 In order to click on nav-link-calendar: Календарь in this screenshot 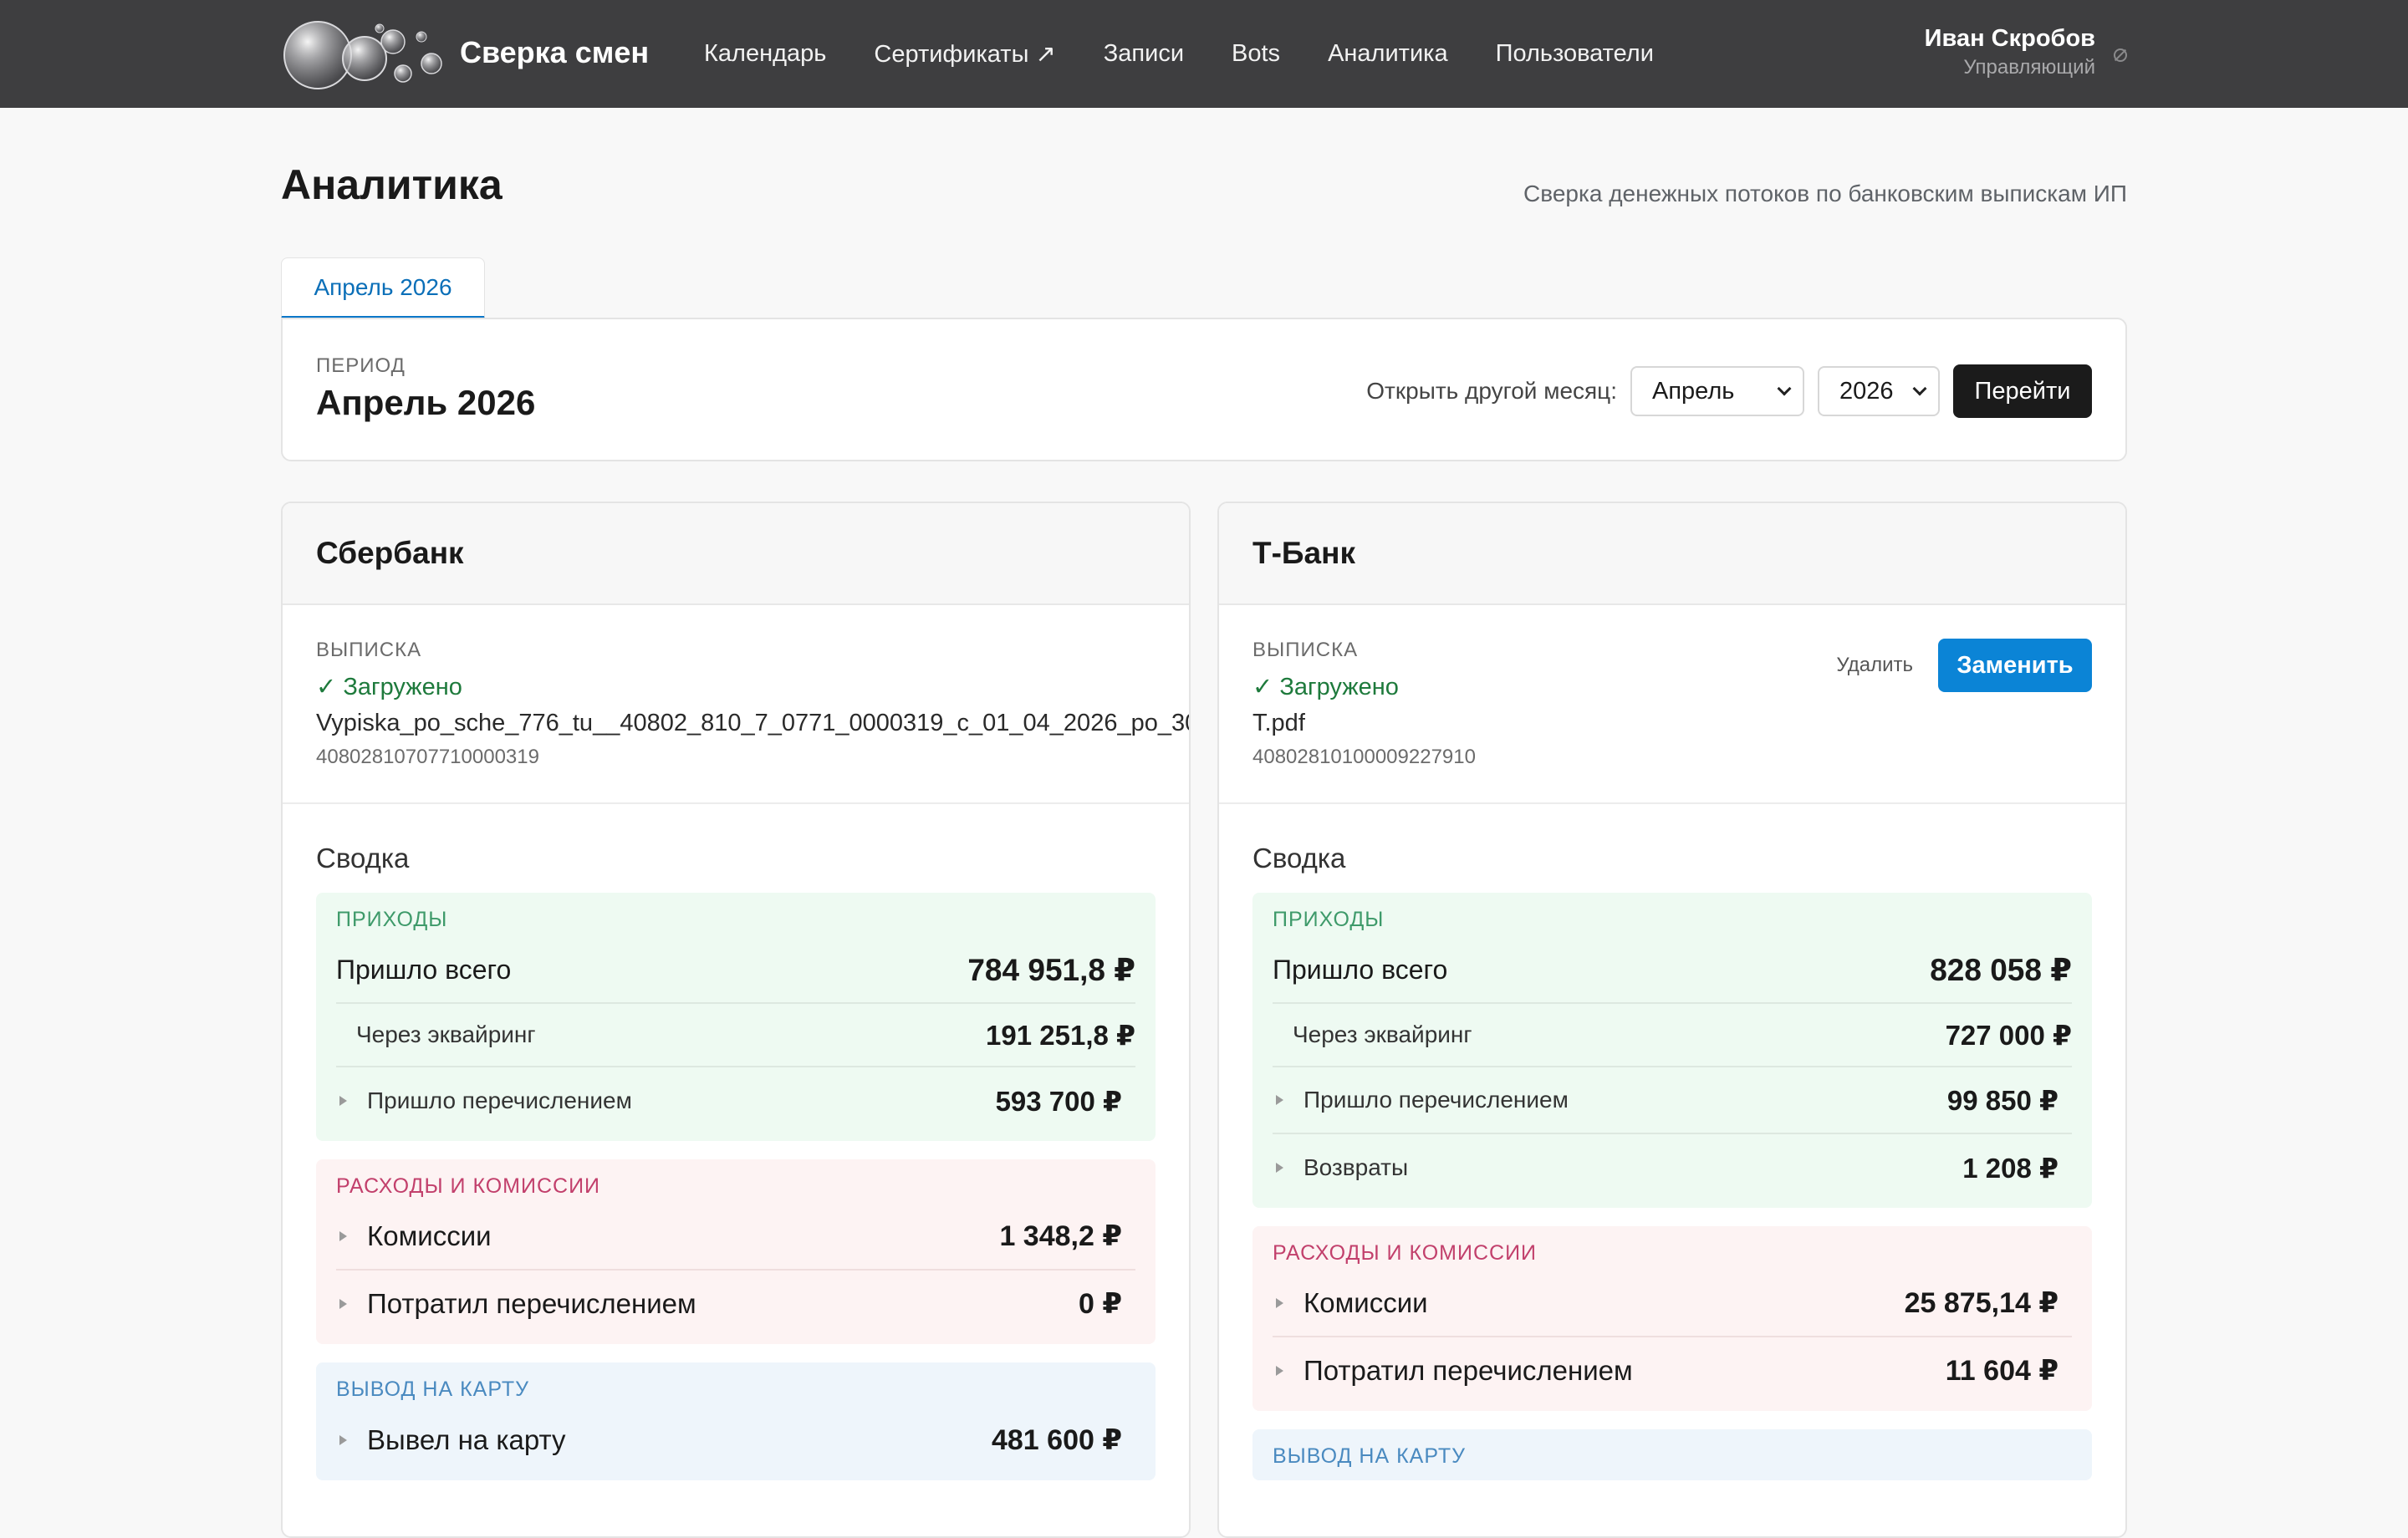, I will do `click(765, 54)`.